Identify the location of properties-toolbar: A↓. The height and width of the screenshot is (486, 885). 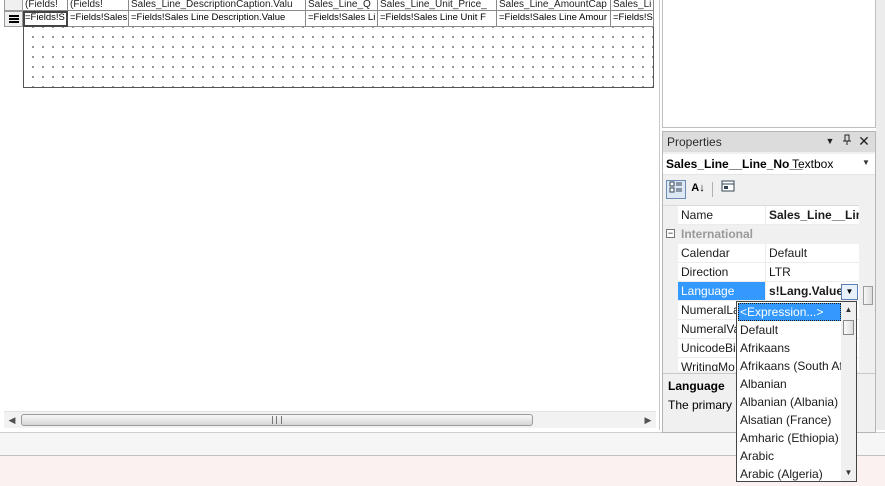
(769, 190).